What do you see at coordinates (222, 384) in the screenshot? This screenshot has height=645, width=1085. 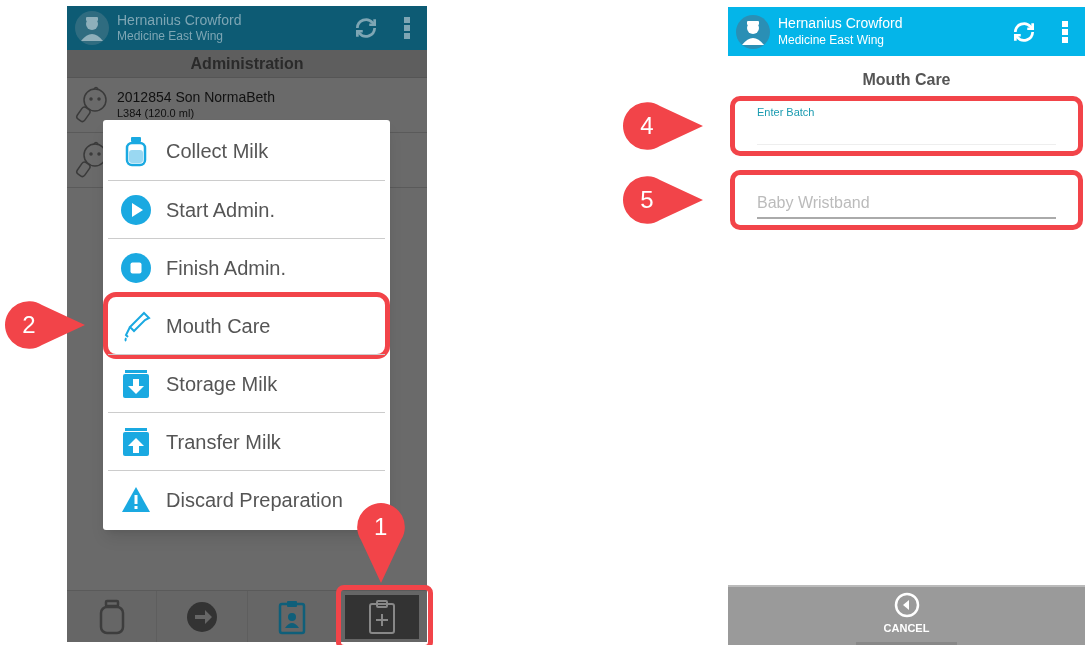 I see `menu-label: Storage Milk` at bounding box center [222, 384].